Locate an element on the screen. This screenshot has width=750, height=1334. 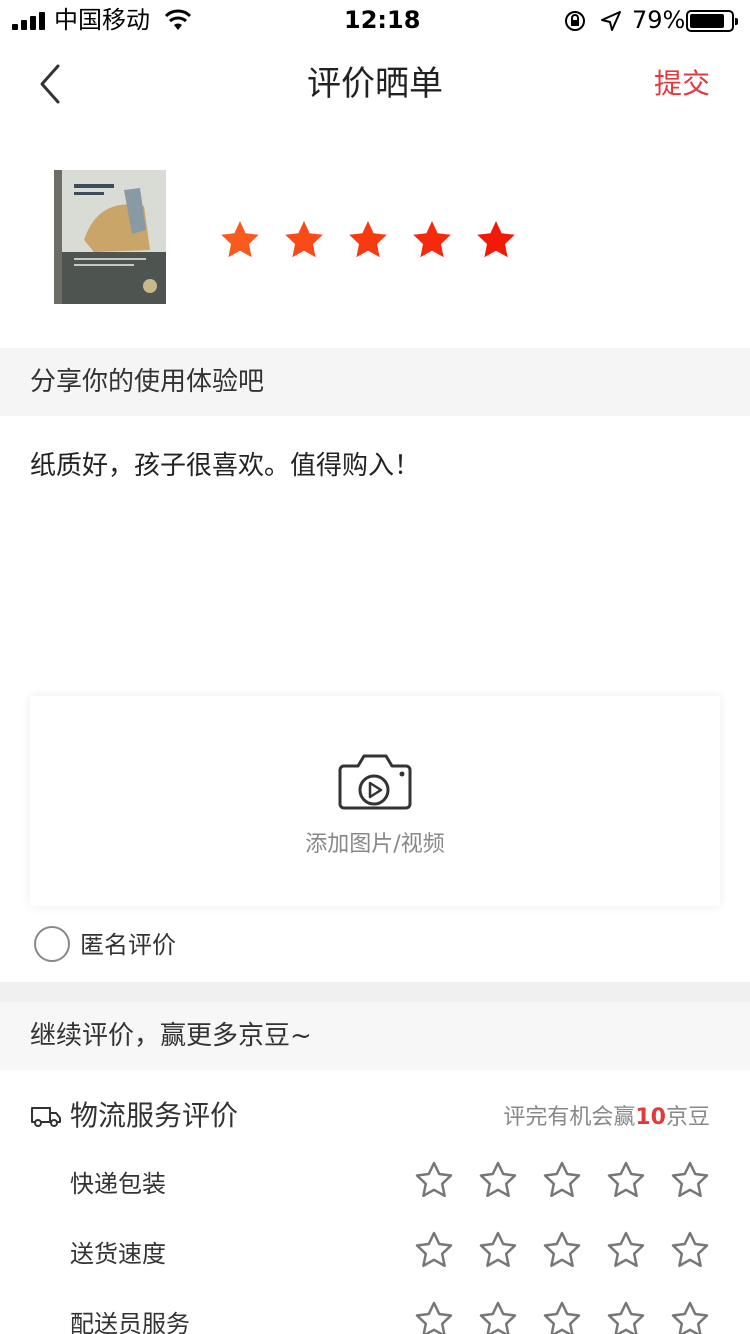
camera-video-icon is located at coordinates (375, 782).